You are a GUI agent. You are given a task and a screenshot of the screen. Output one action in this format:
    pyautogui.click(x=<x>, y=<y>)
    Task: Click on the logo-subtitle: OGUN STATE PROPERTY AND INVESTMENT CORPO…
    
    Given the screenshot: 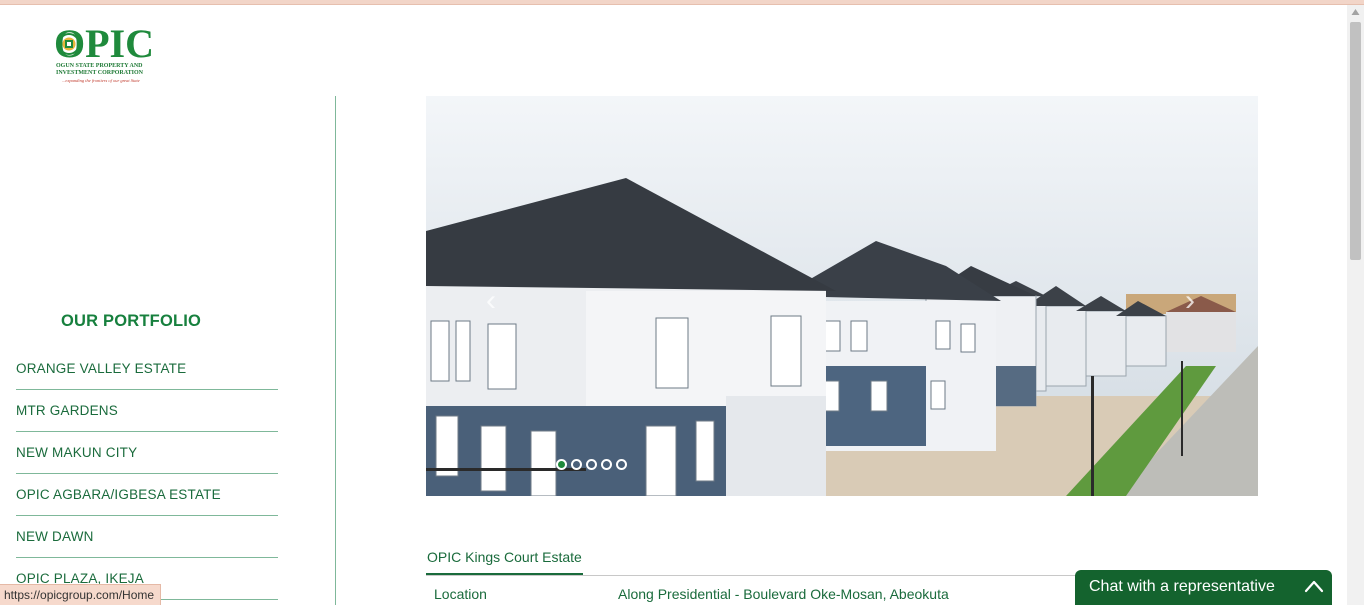 What is the action you would take?
    pyautogui.click(x=99, y=69)
    